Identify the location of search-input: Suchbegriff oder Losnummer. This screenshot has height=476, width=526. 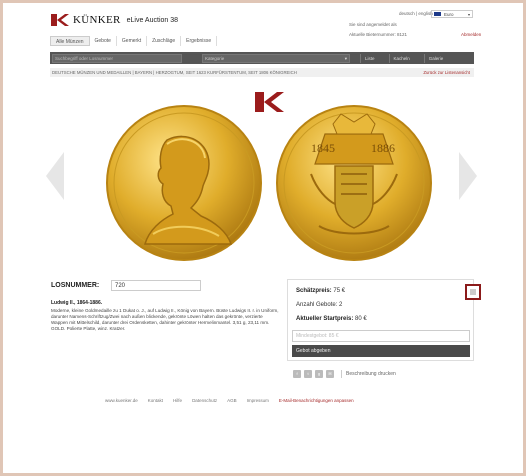
(117, 58).